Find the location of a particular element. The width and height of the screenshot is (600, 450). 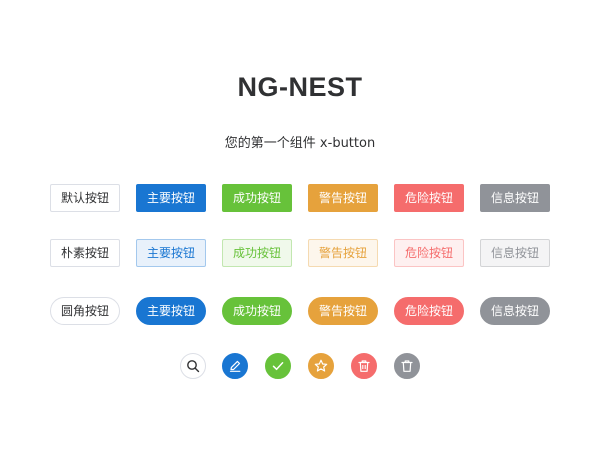

edit-icon-button is located at coordinates (235, 366).